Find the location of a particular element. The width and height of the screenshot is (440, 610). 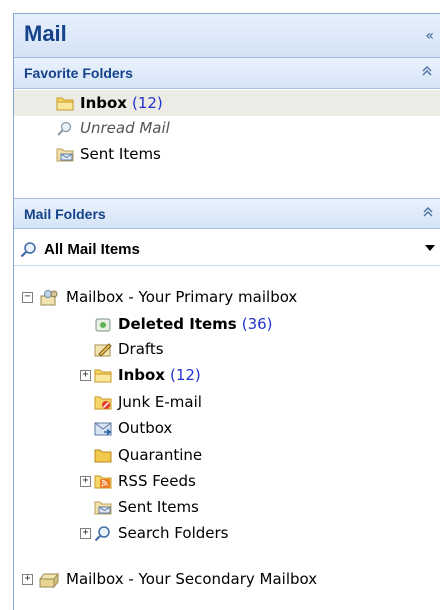

folder-junk-email: Junk E-mail is located at coordinates (148, 402).